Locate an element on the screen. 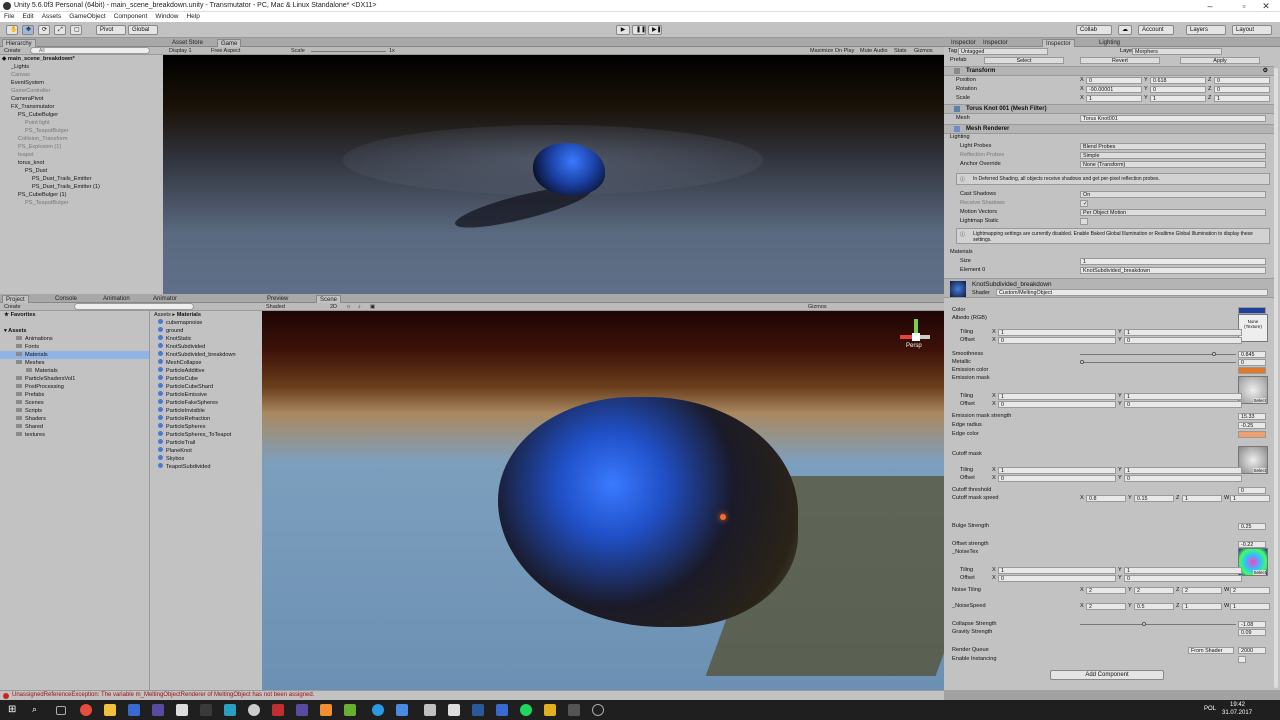 The width and height of the screenshot is (1280, 720). chrome-icon is located at coordinates (86, 710).